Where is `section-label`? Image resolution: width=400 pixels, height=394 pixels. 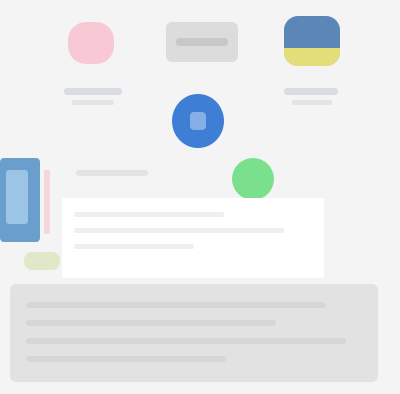 section-label is located at coordinates (112, 173).